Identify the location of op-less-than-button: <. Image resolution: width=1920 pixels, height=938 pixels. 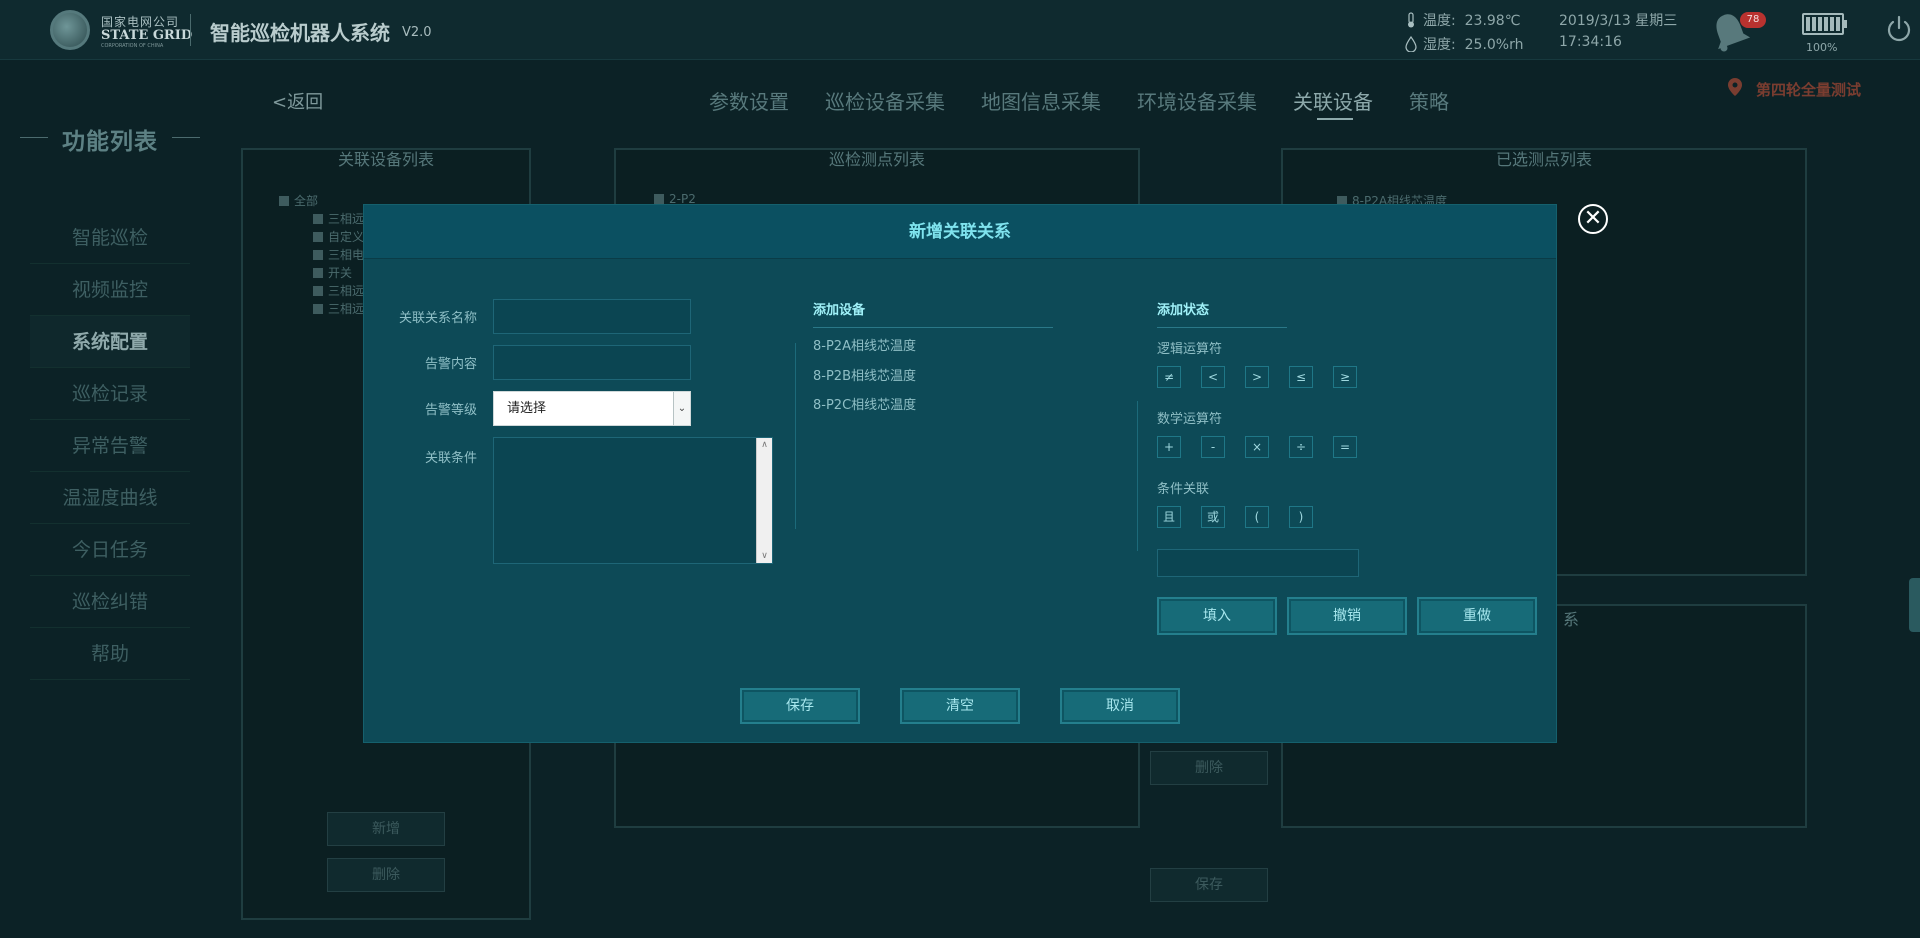
(1213, 377).